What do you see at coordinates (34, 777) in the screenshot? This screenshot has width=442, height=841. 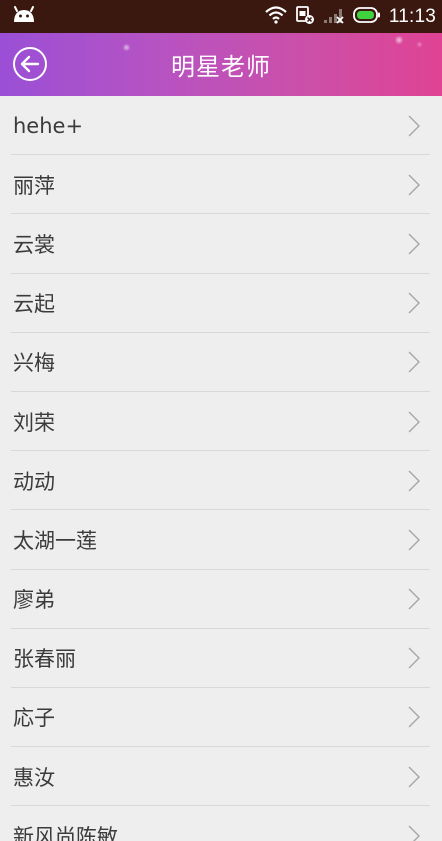 I see `list-item-label: 惠汝` at bounding box center [34, 777].